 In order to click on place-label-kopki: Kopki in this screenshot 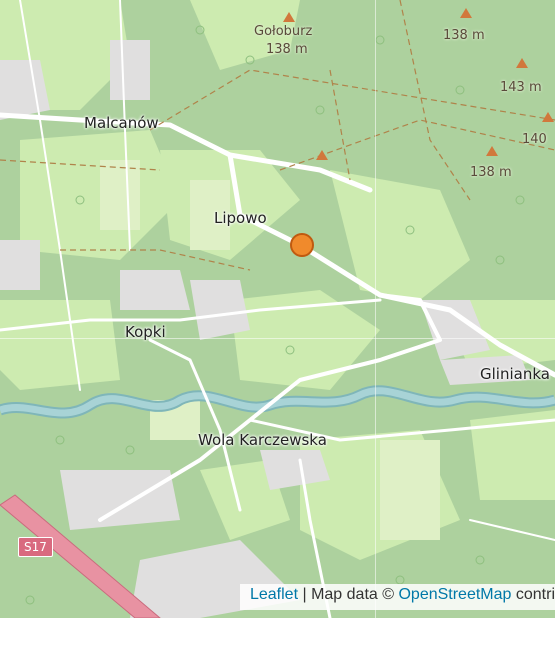, I will do `click(145, 332)`.